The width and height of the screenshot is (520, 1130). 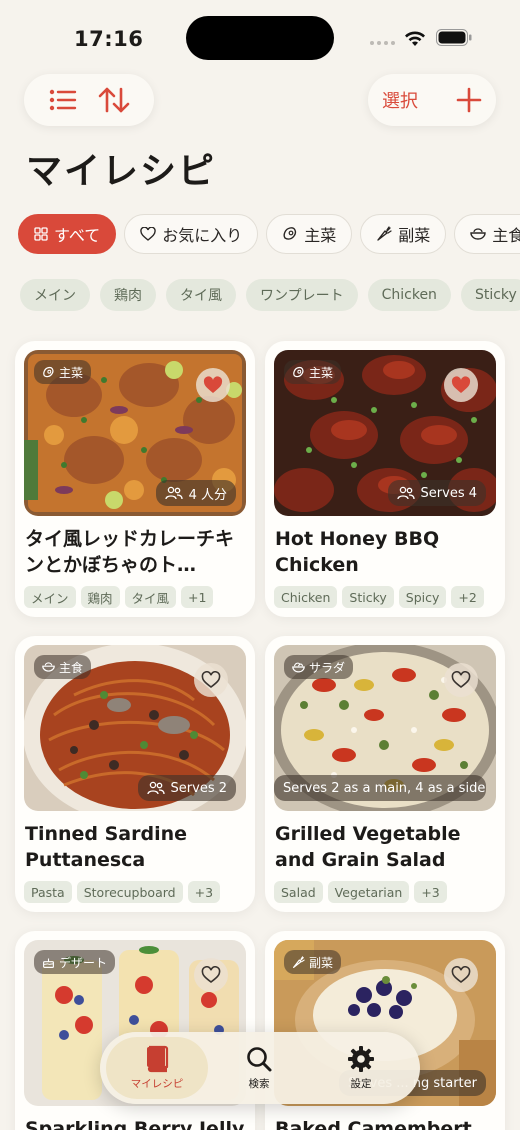 I want to click on category-label: 主食, so click(x=506, y=235).